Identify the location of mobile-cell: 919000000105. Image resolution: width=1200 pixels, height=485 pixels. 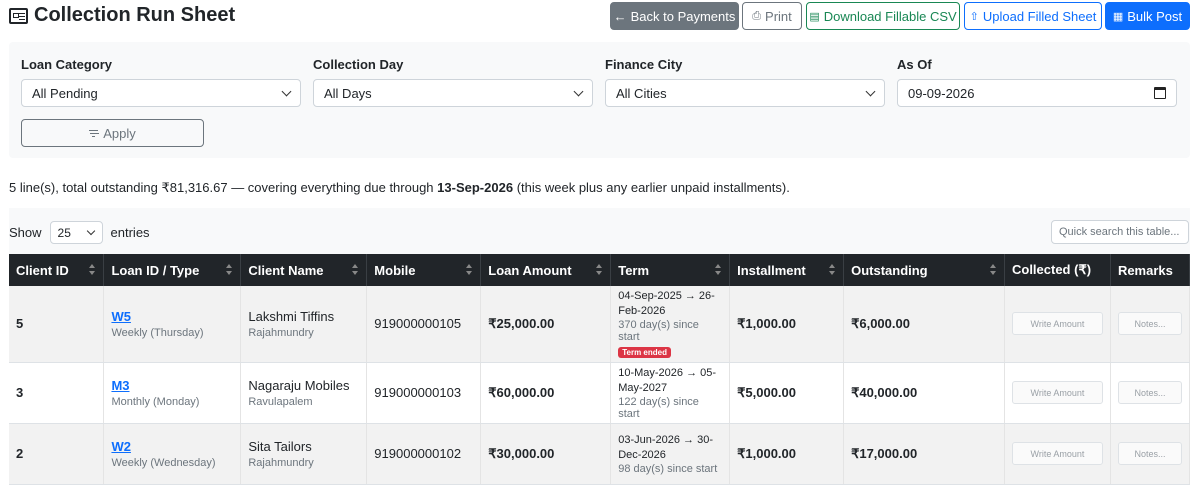
(424, 324).